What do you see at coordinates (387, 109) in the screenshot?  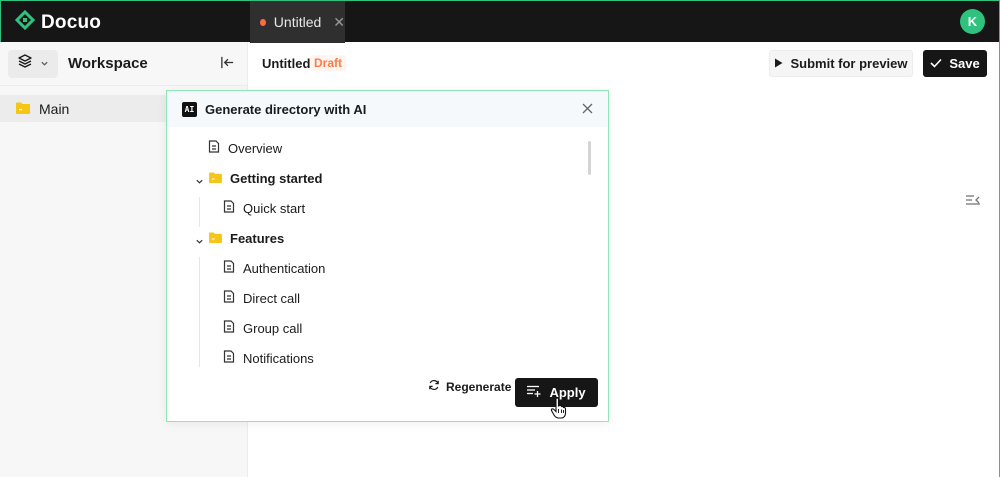 I see `panel-header: AI Generate directory with AI` at bounding box center [387, 109].